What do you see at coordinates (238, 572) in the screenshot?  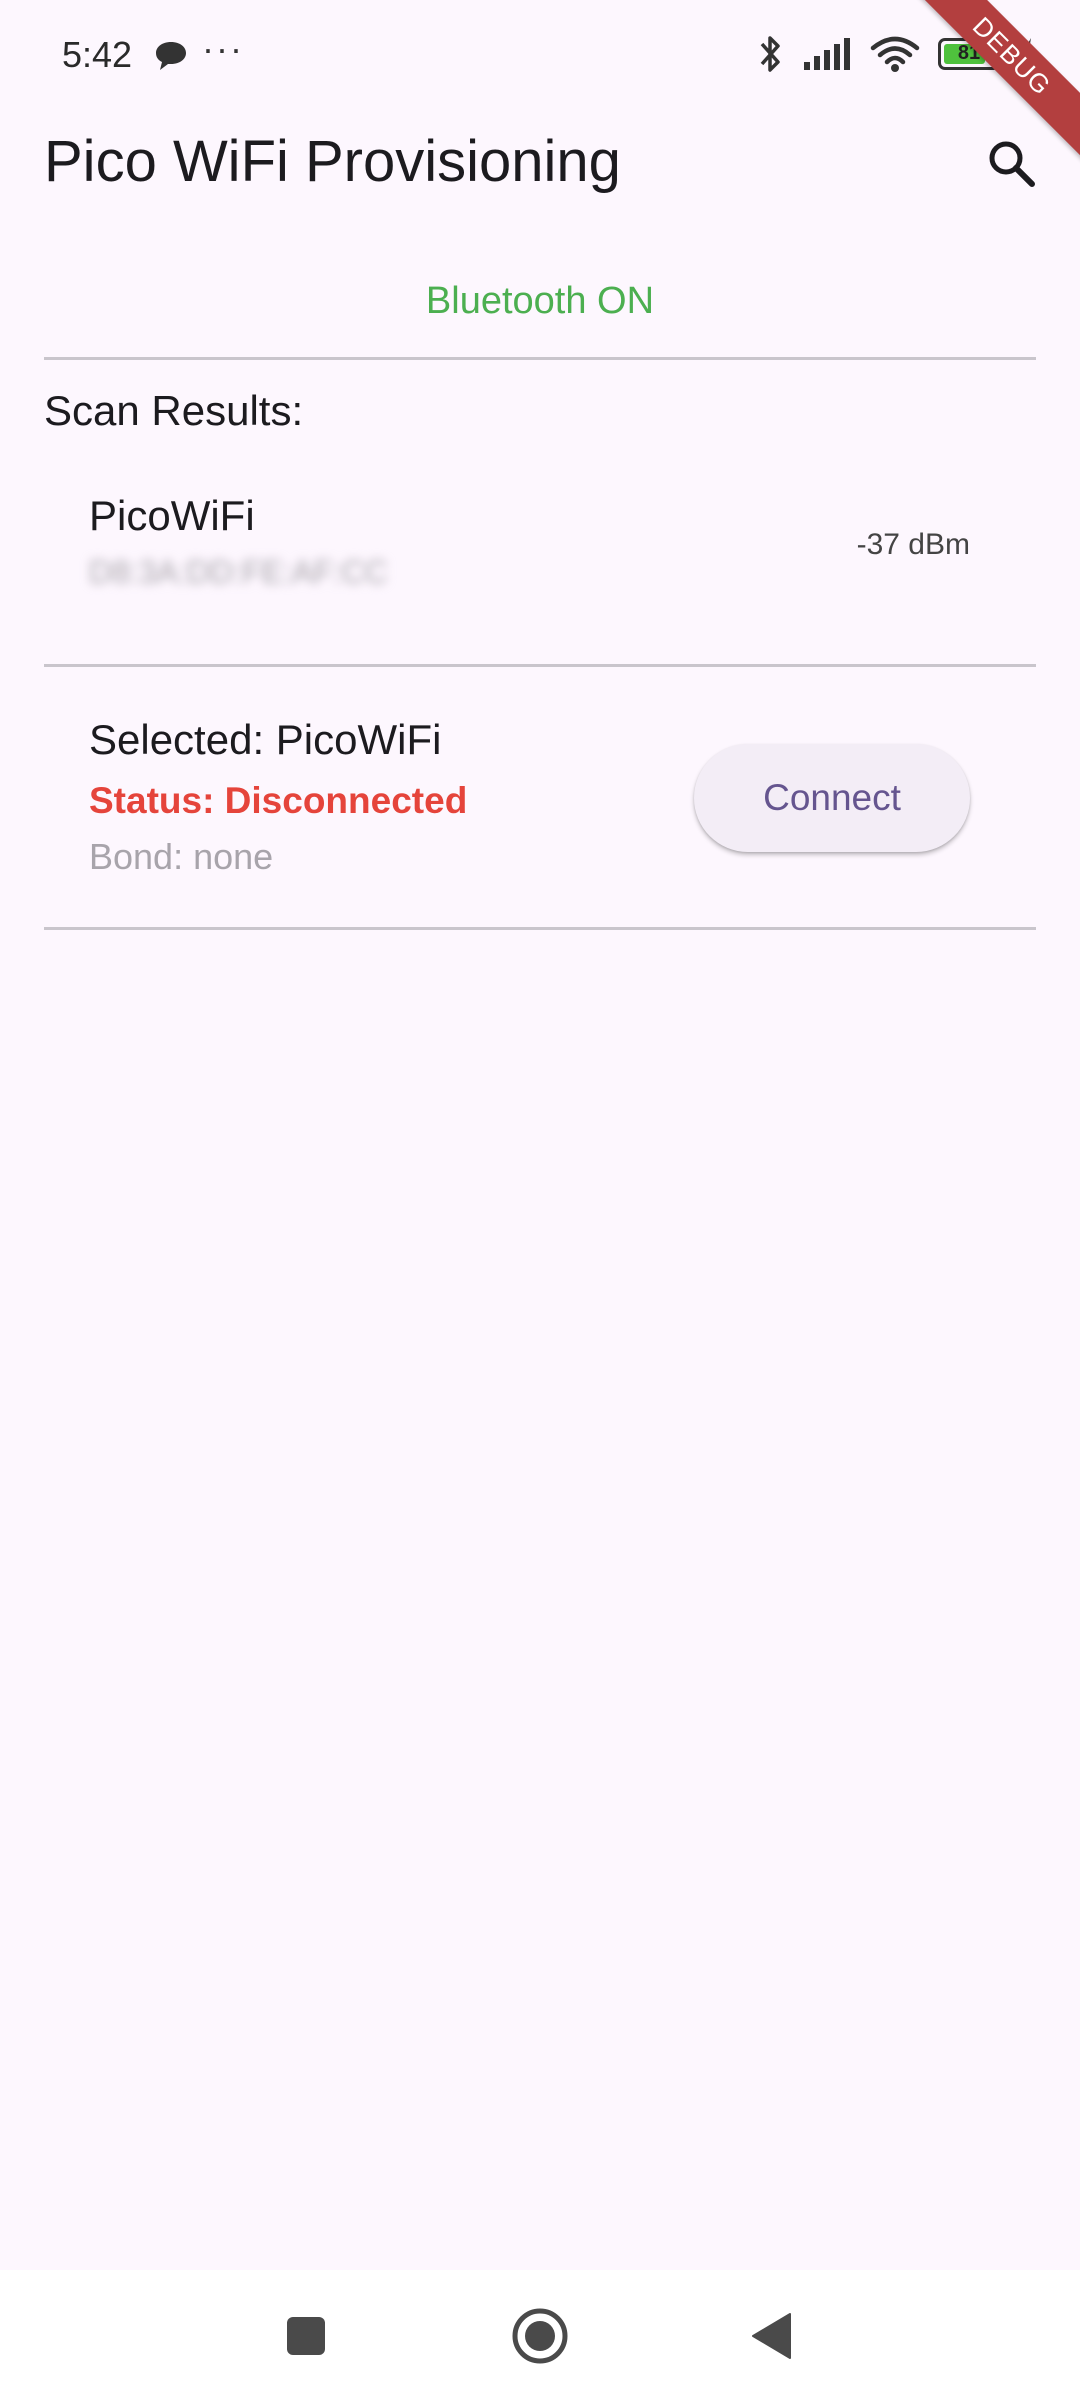 I see `device-mac-address: D8:3A:DD:FE:AF:CC` at bounding box center [238, 572].